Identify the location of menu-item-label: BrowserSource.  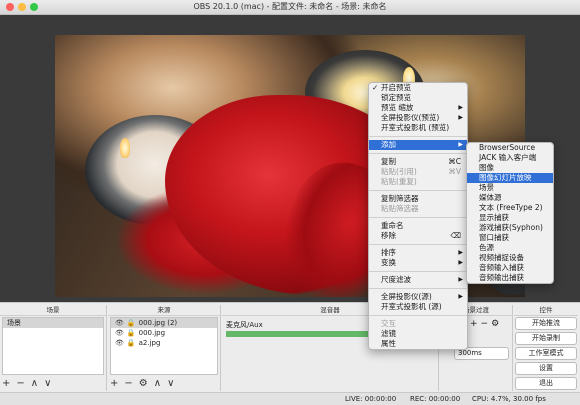
(507, 147).